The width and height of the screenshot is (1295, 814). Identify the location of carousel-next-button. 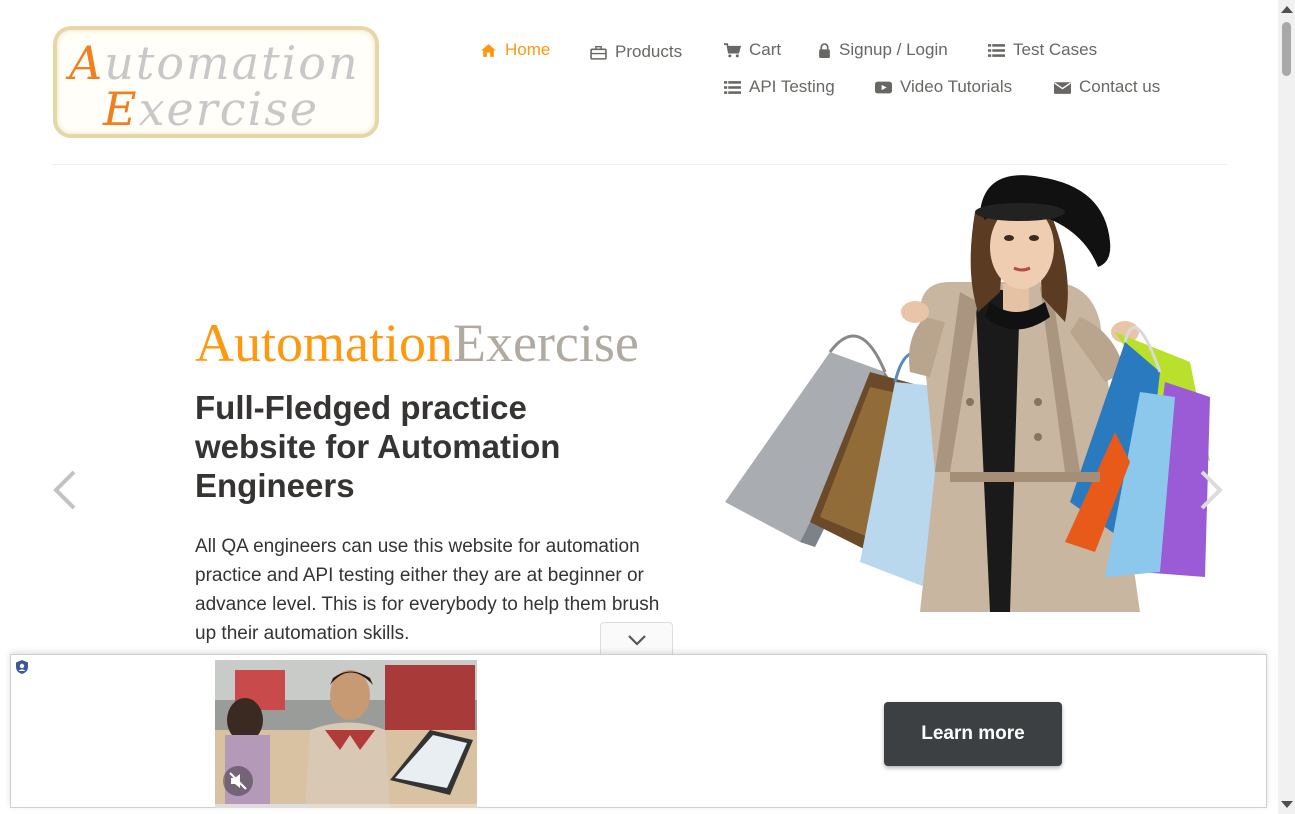
(1211, 490).